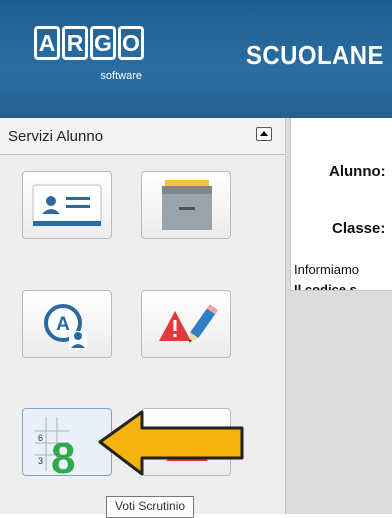 The width and height of the screenshot is (392, 518). I want to click on absence-user-icon: A, so click(65, 326).